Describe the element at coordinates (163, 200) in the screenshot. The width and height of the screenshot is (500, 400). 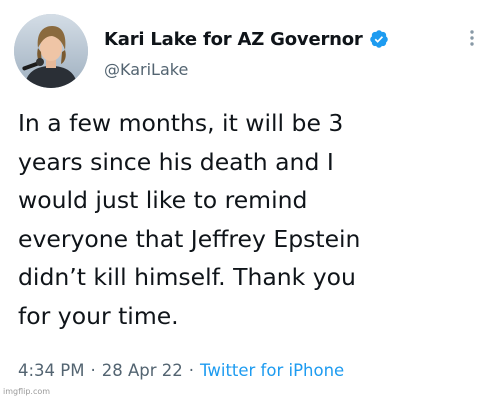
I see `tweet-text-line: would just like to remind` at that location.